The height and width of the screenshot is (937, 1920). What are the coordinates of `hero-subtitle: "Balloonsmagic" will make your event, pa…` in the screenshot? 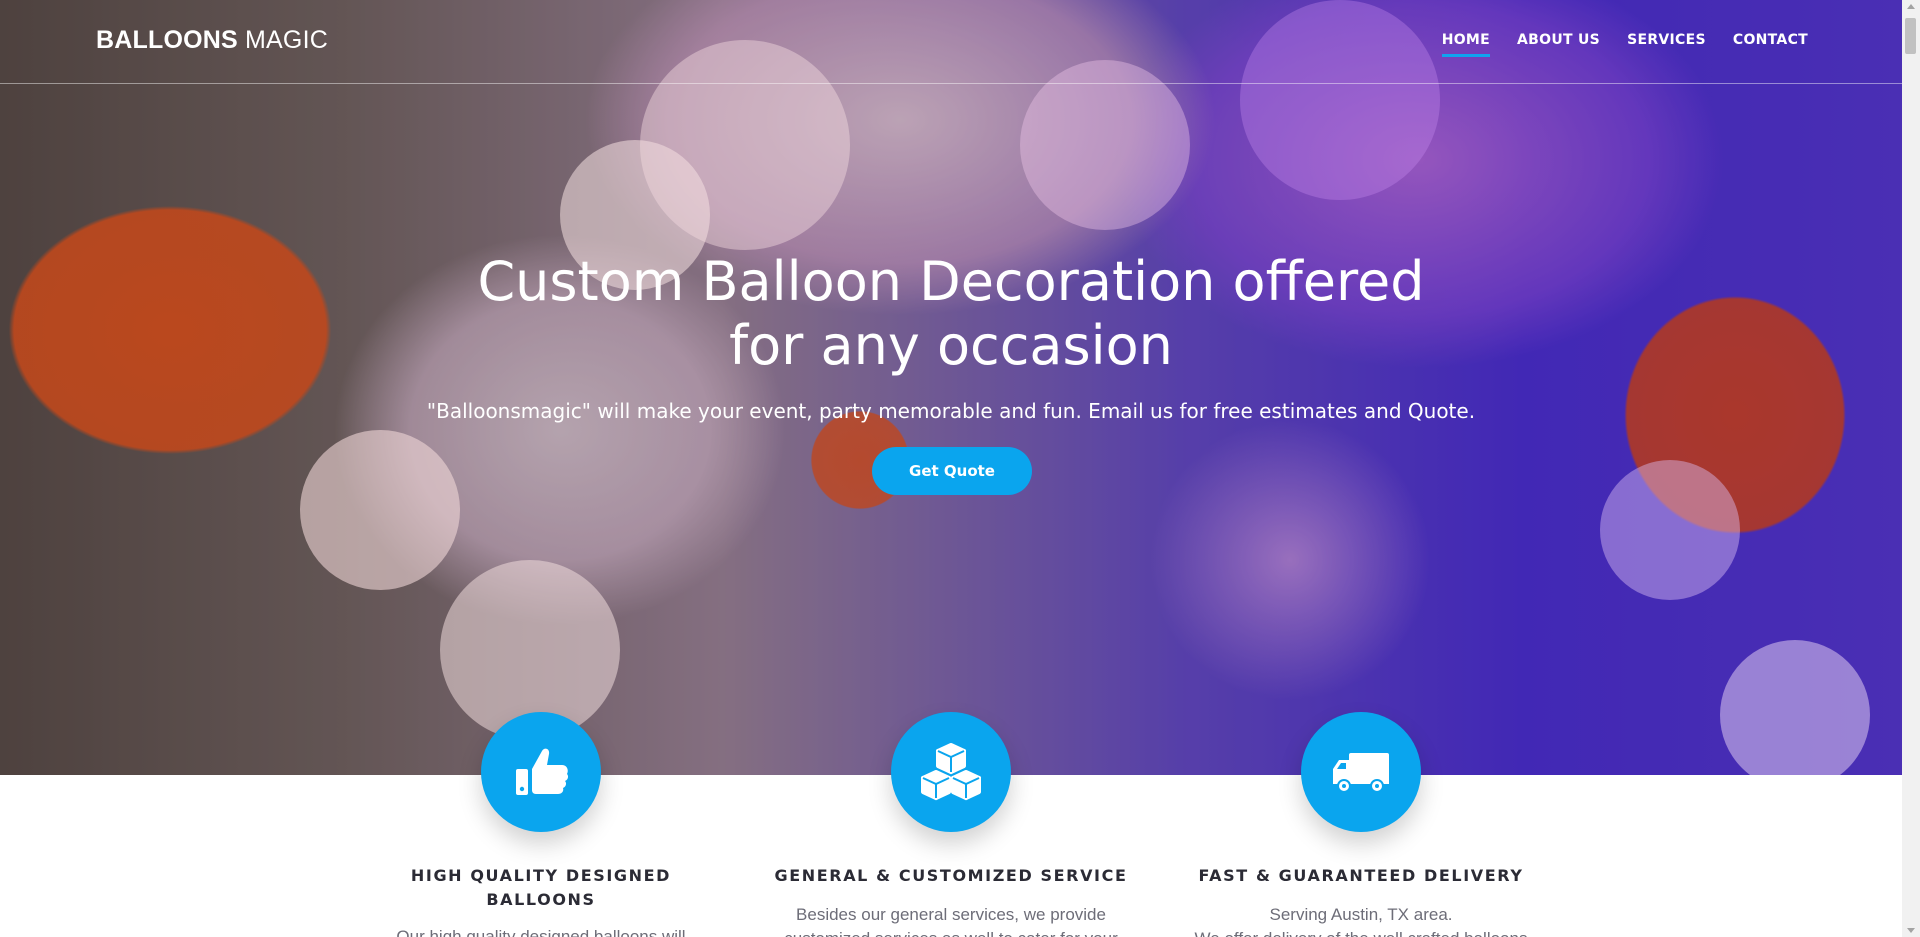 It's located at (951, 411).